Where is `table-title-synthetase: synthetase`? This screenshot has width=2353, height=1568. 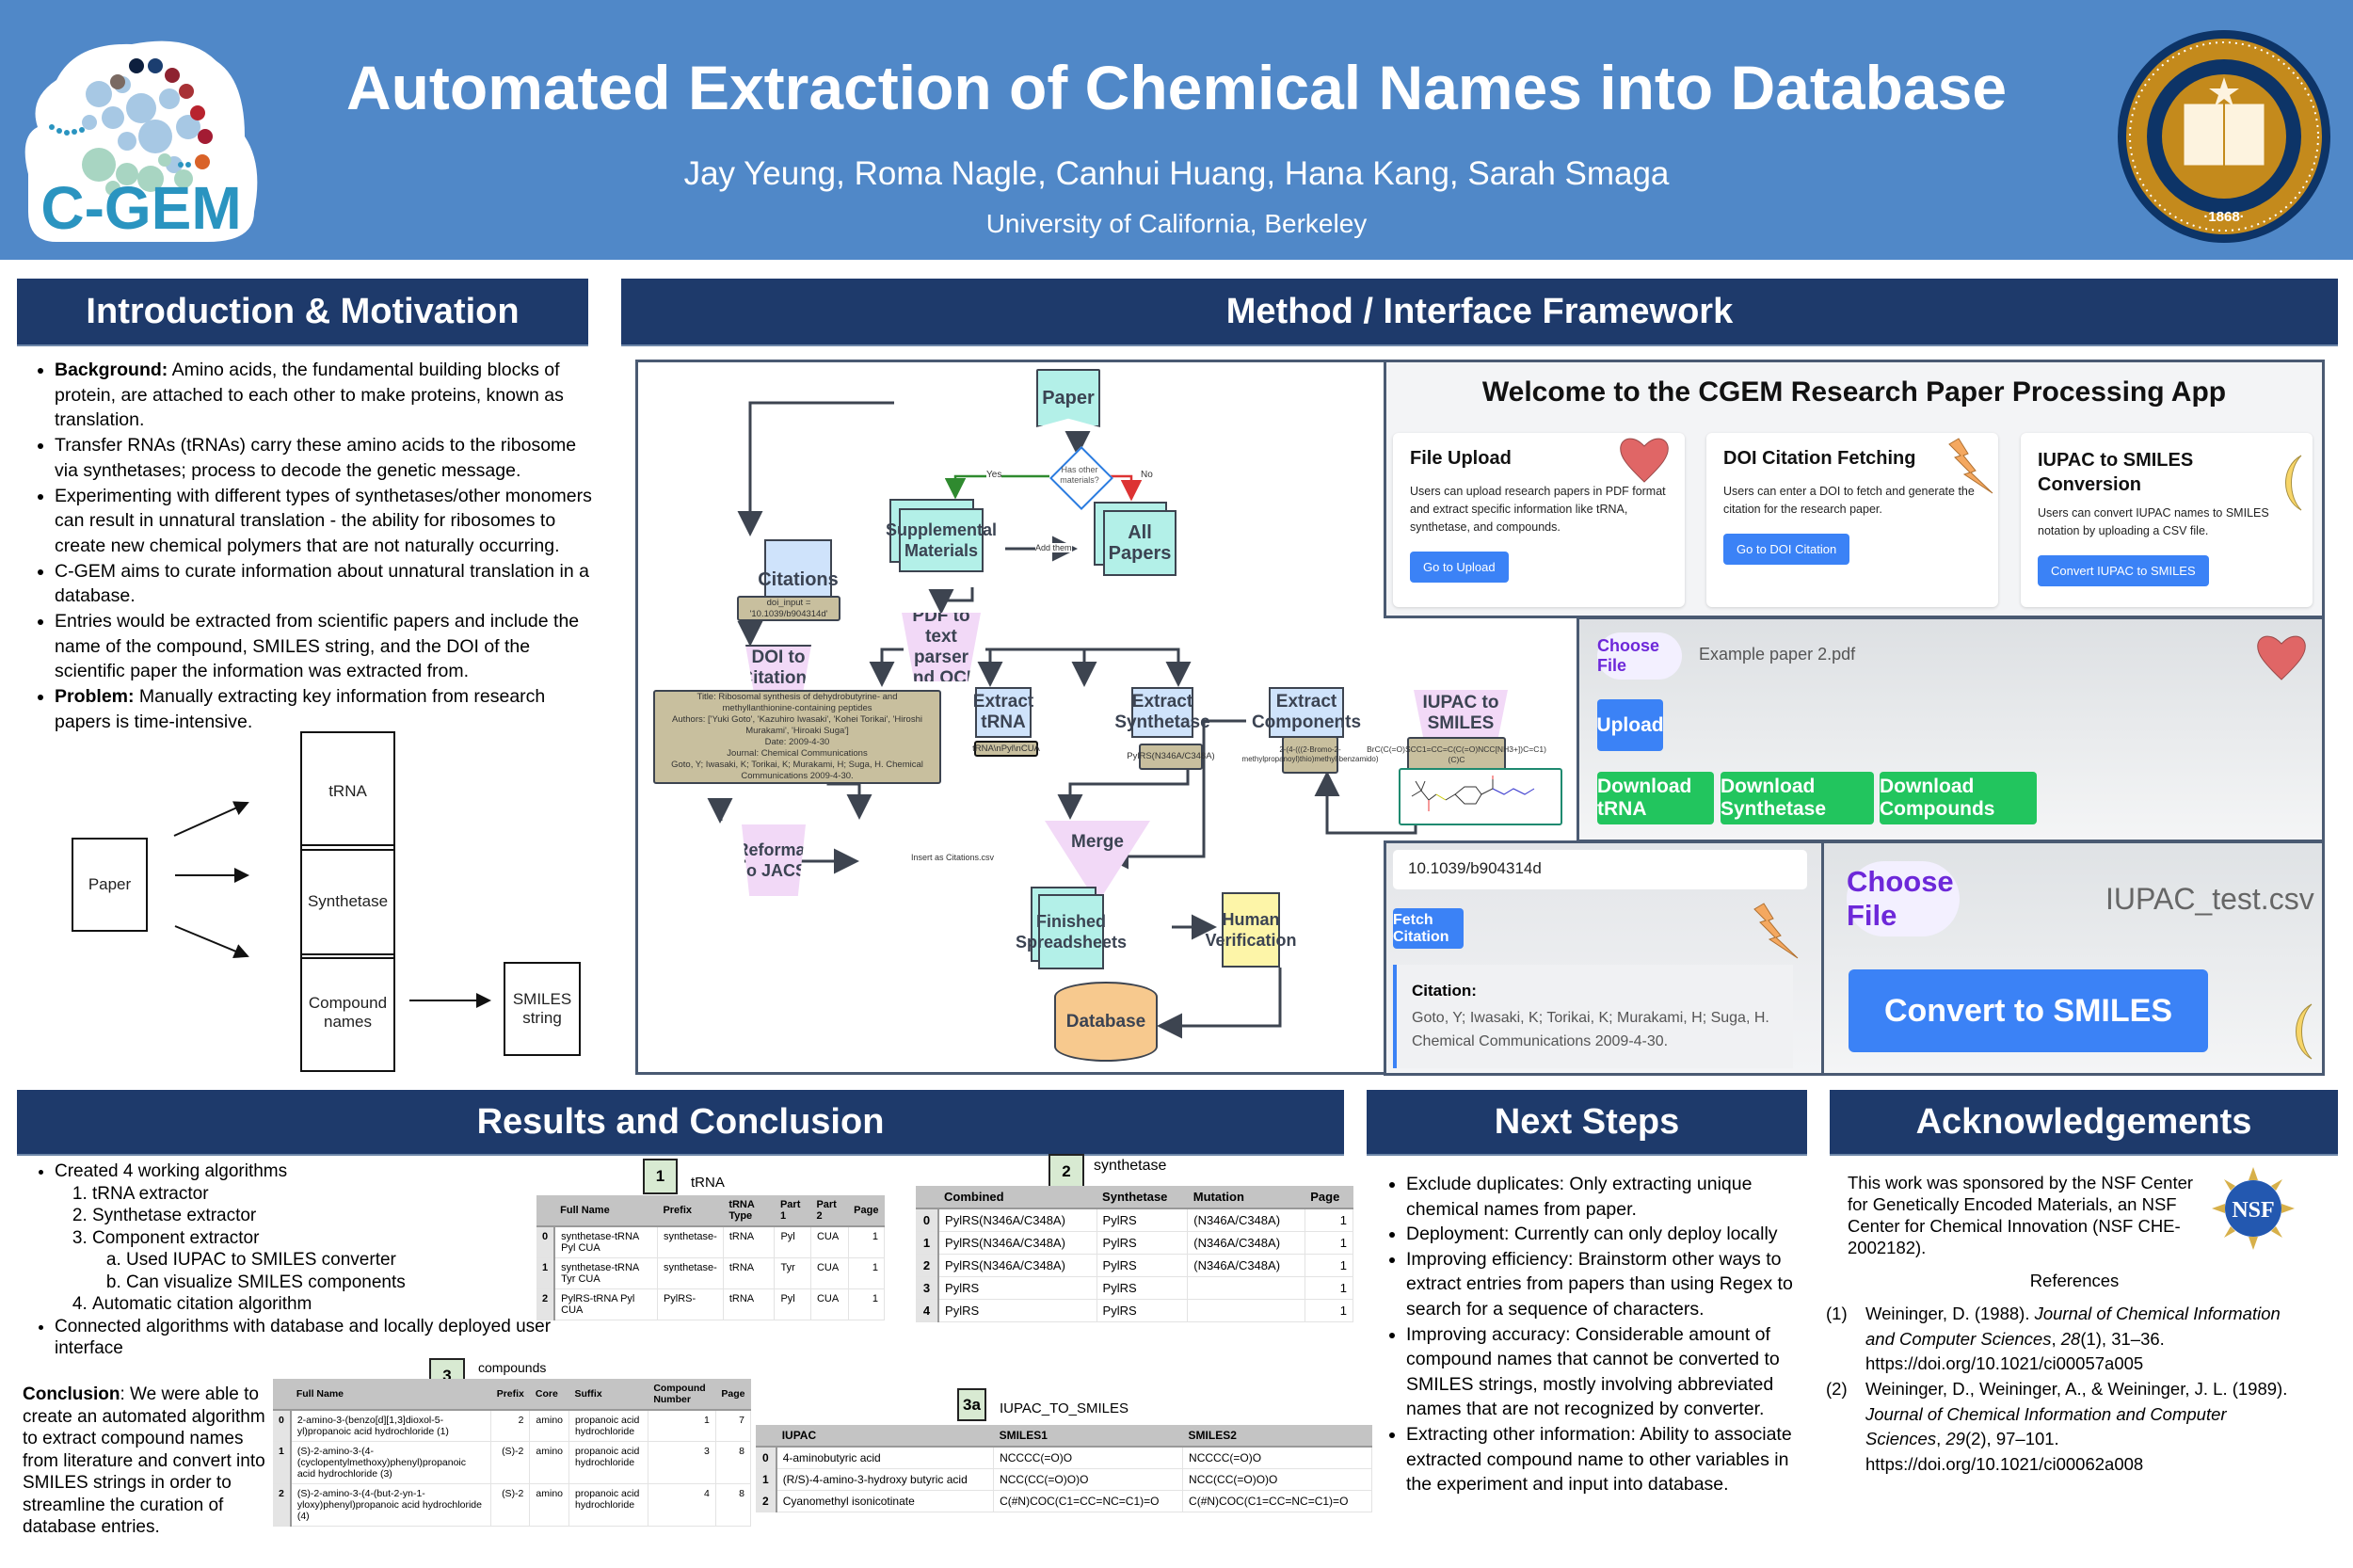 table-title-synthetase: synthetase is located at coordinates (1131, 1166).